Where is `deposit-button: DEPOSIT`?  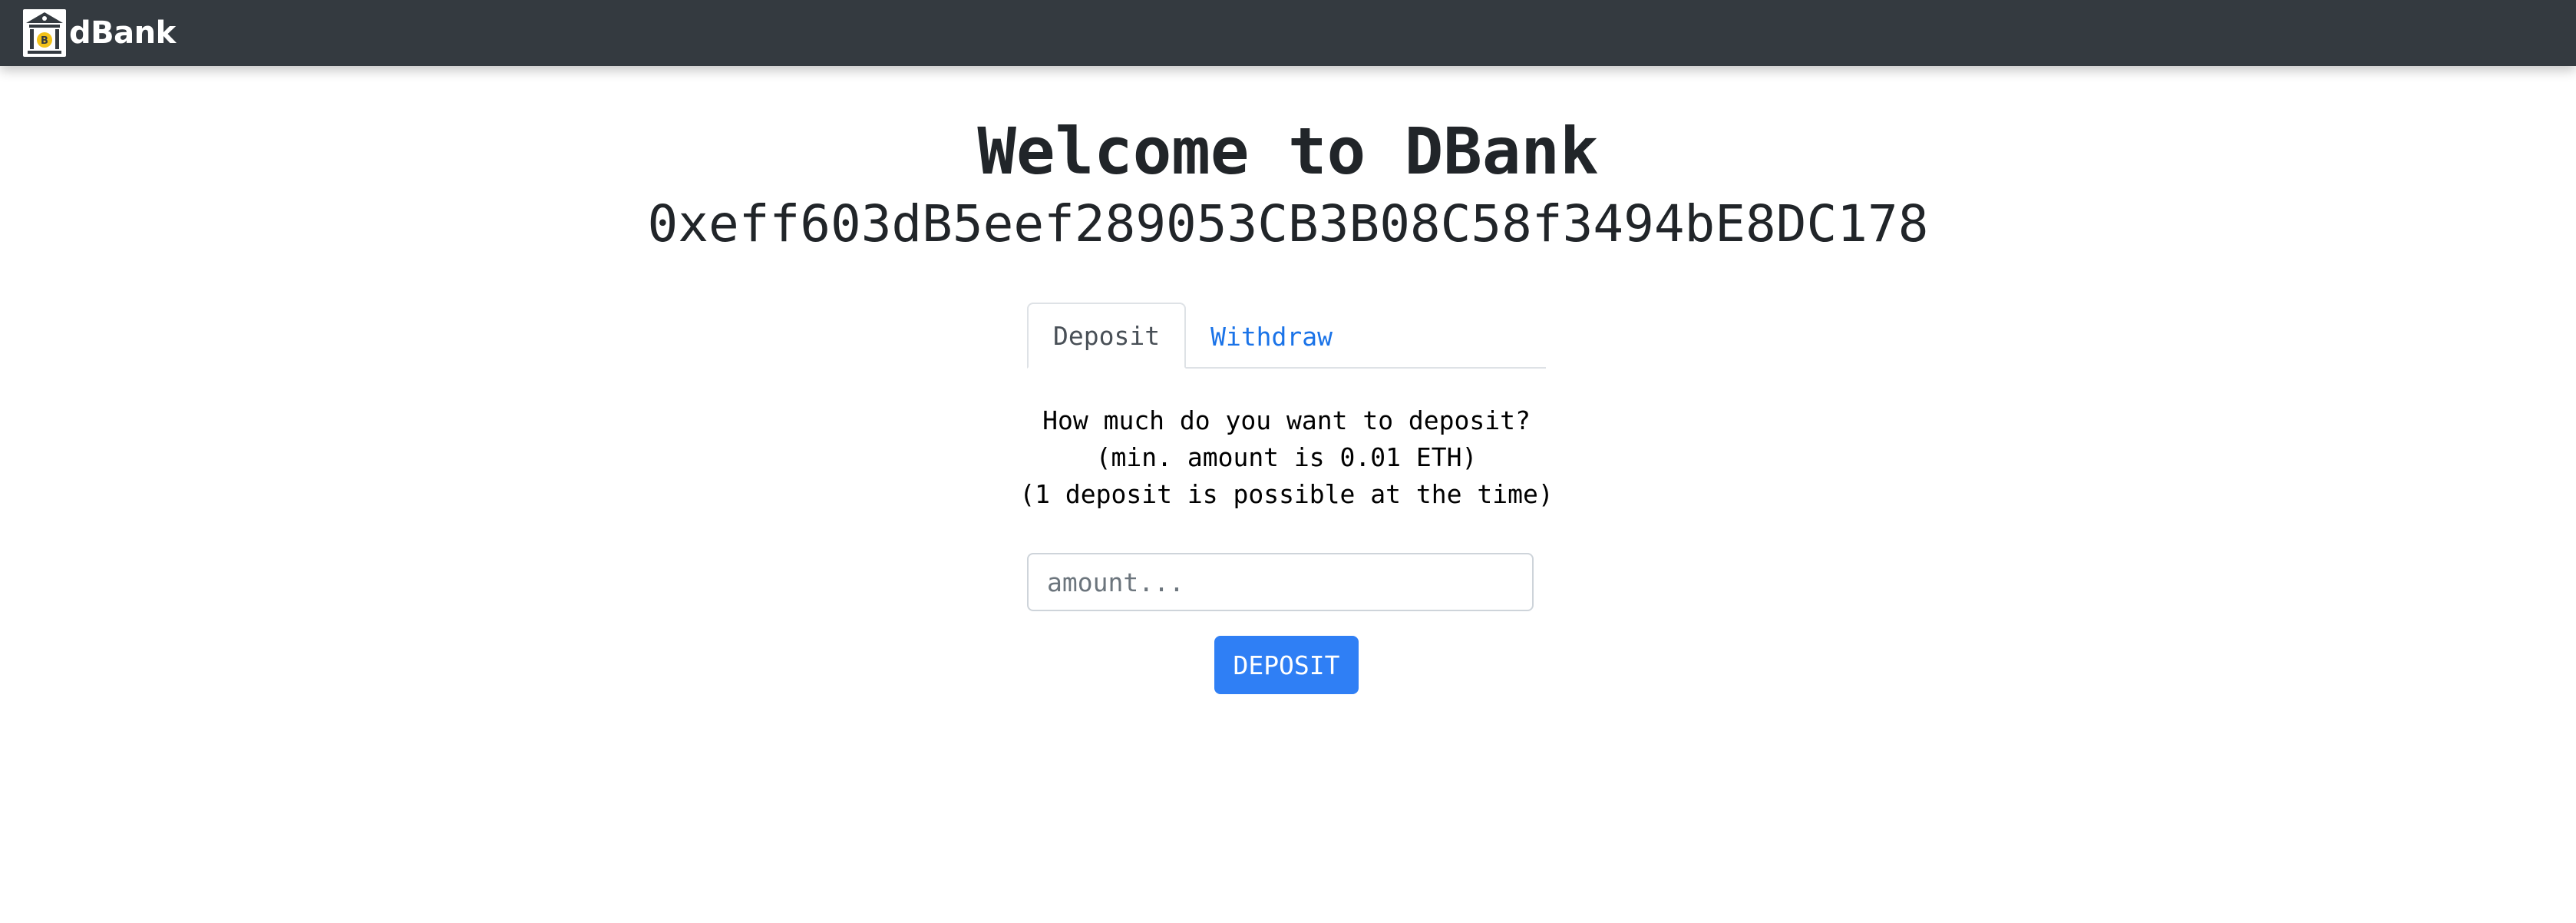
deposit-button: DEPOSIT is located at coordinates (1286, 665).